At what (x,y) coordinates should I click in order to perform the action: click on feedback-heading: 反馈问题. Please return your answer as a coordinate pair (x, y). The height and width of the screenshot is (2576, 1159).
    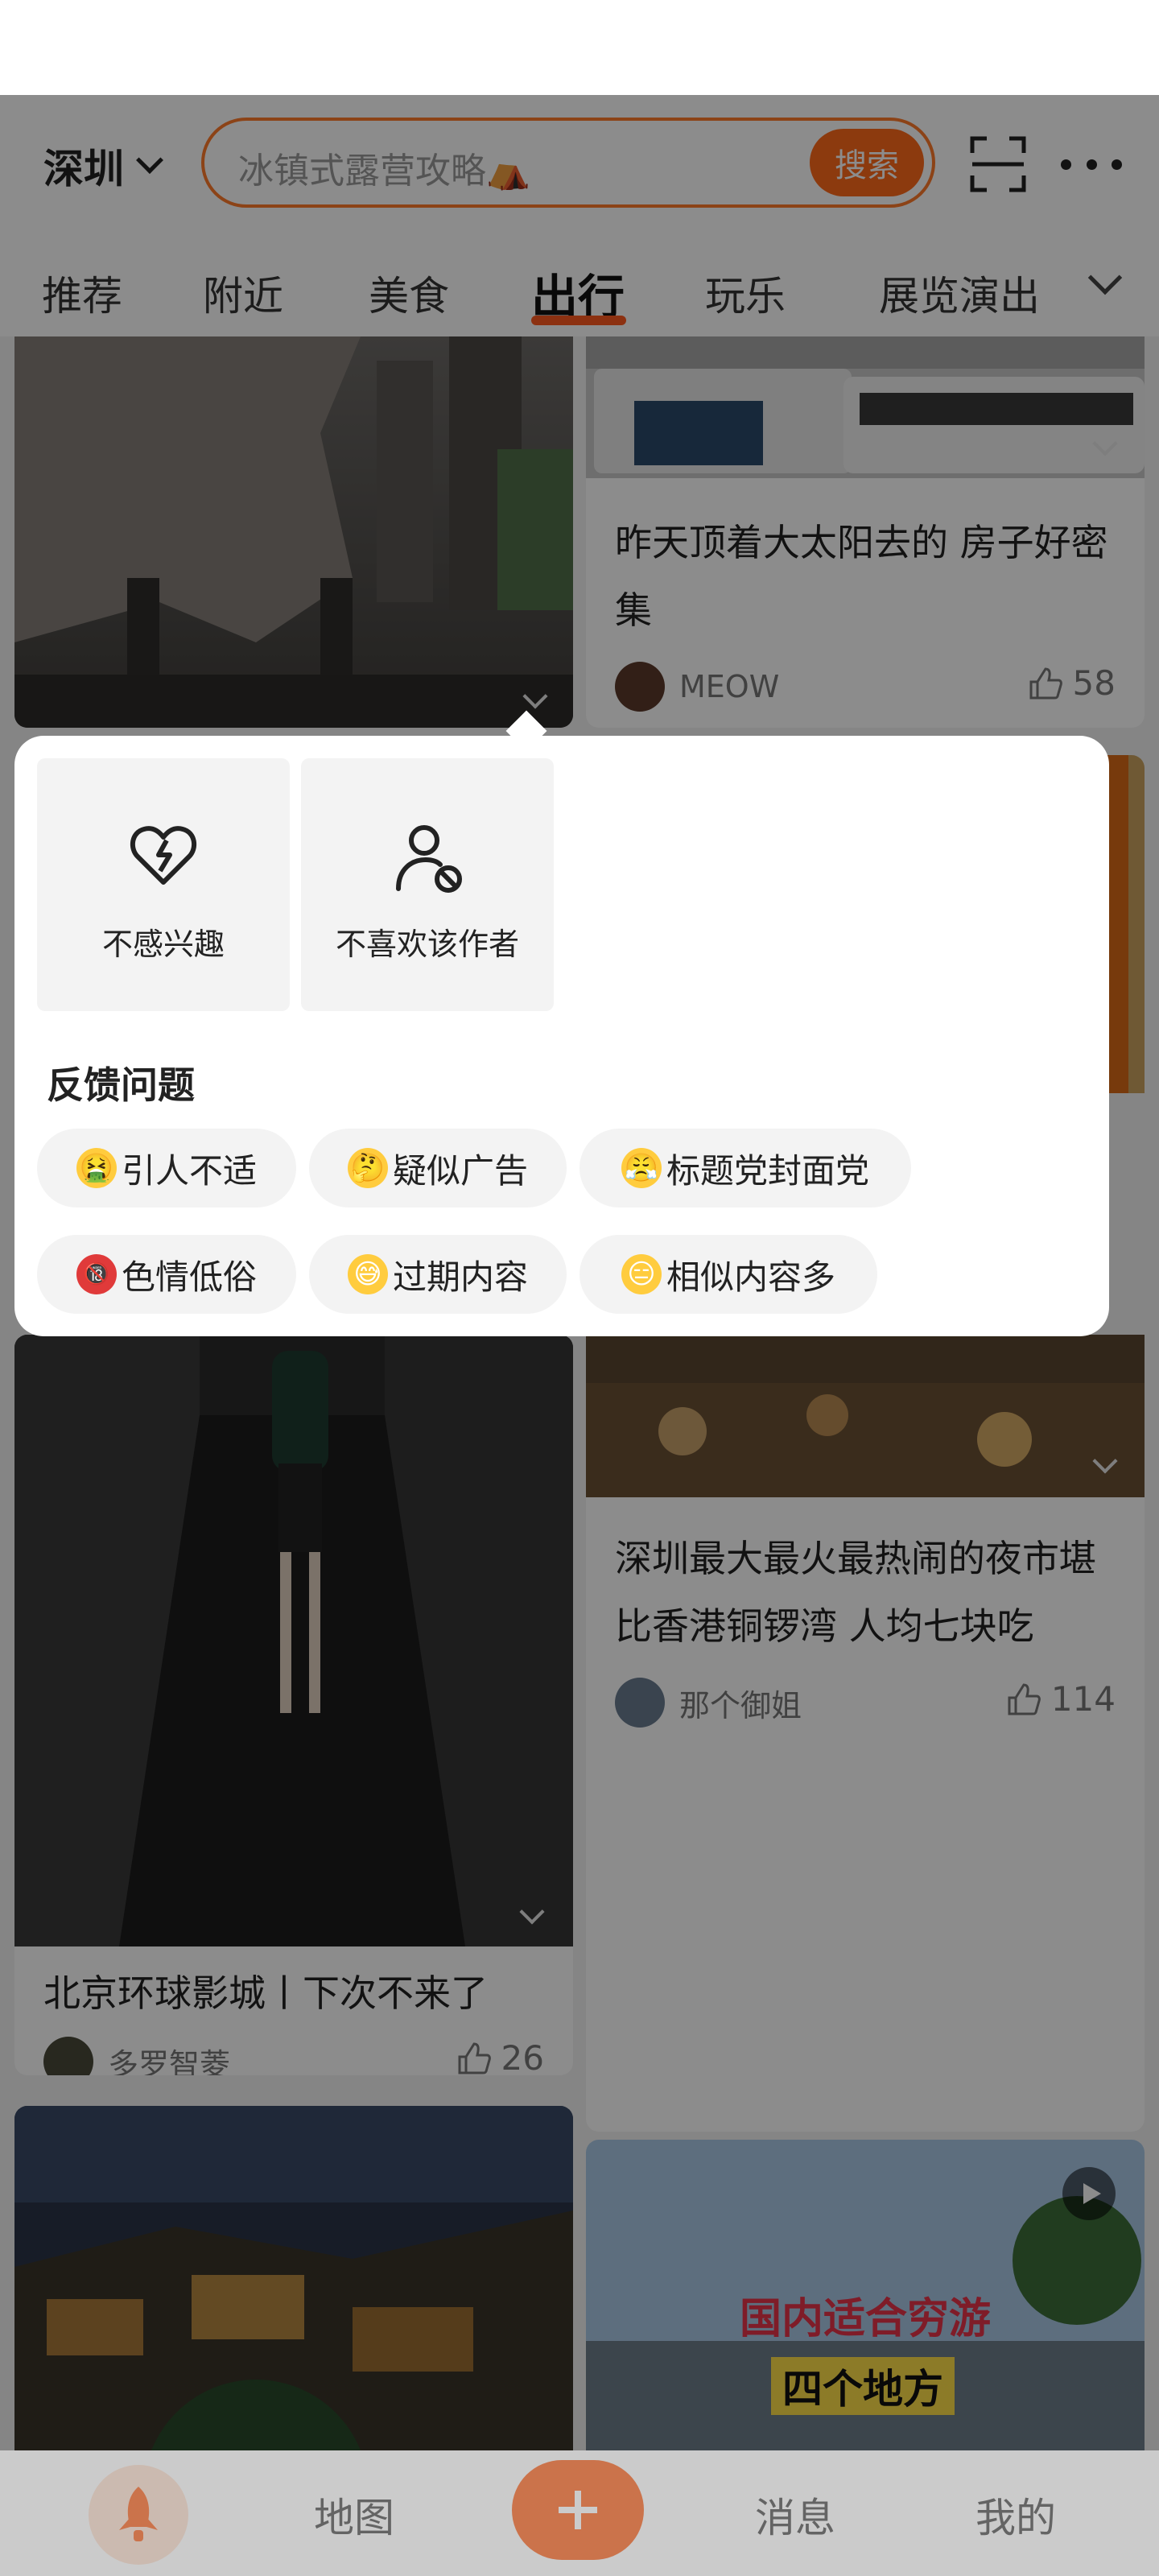
    Looking at the image, I should click on (121, 1085).